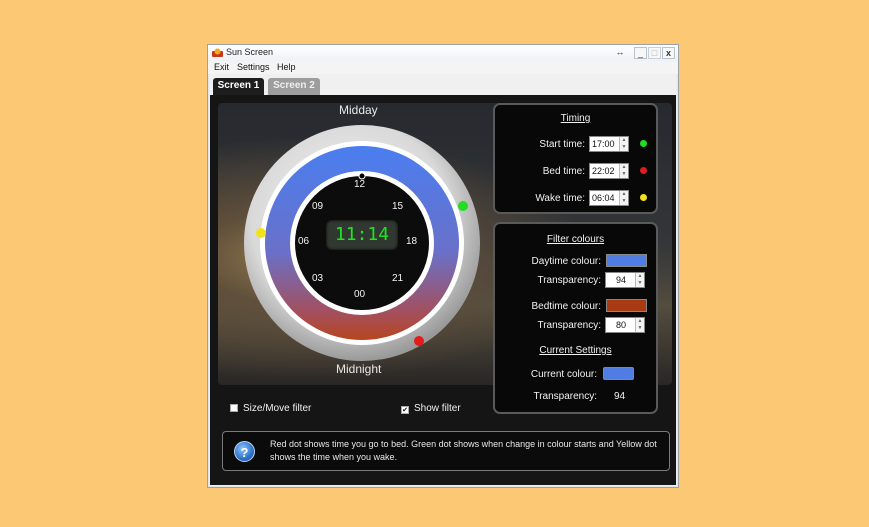  I want to click on hour-label-09: 09, so click(318, 206).